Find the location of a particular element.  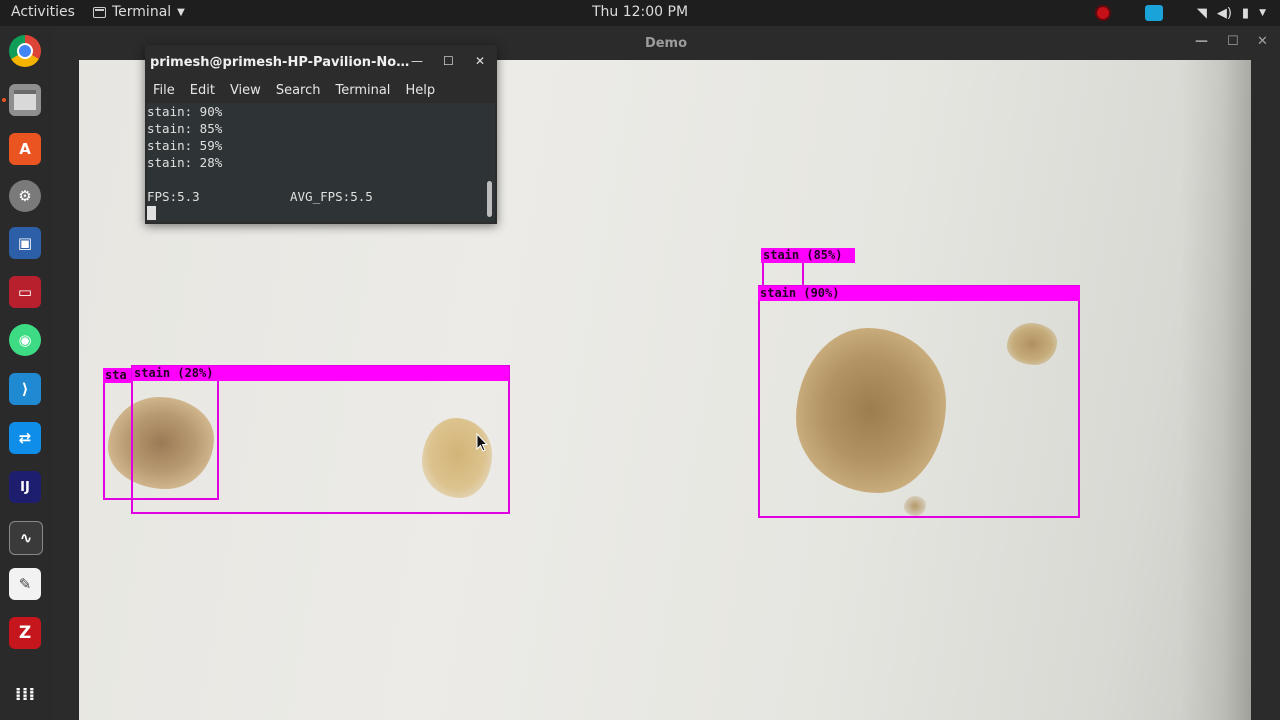

app-menu: Terminal ▼ is located at coordinates (139, 12).